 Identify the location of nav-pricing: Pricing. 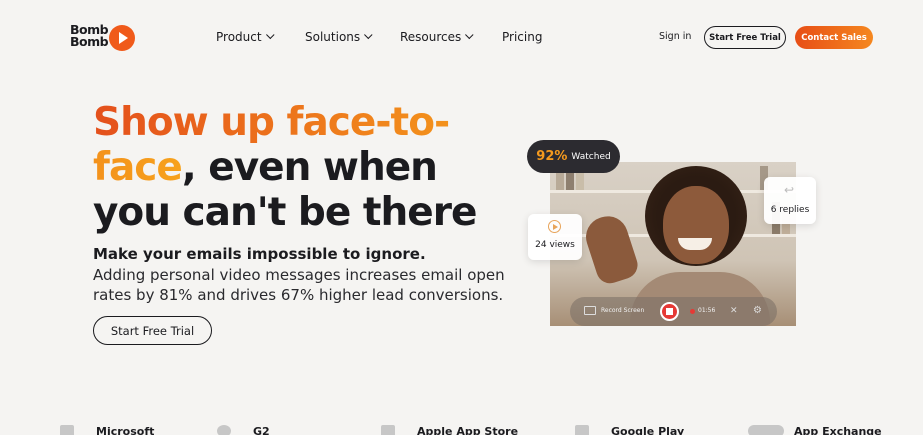
(522, 37).